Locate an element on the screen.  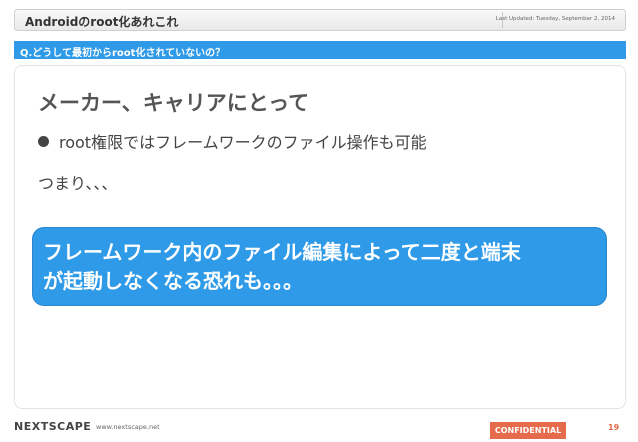
content-heading: メーカー、キャリアにとって is located at coordinates (174, 103).